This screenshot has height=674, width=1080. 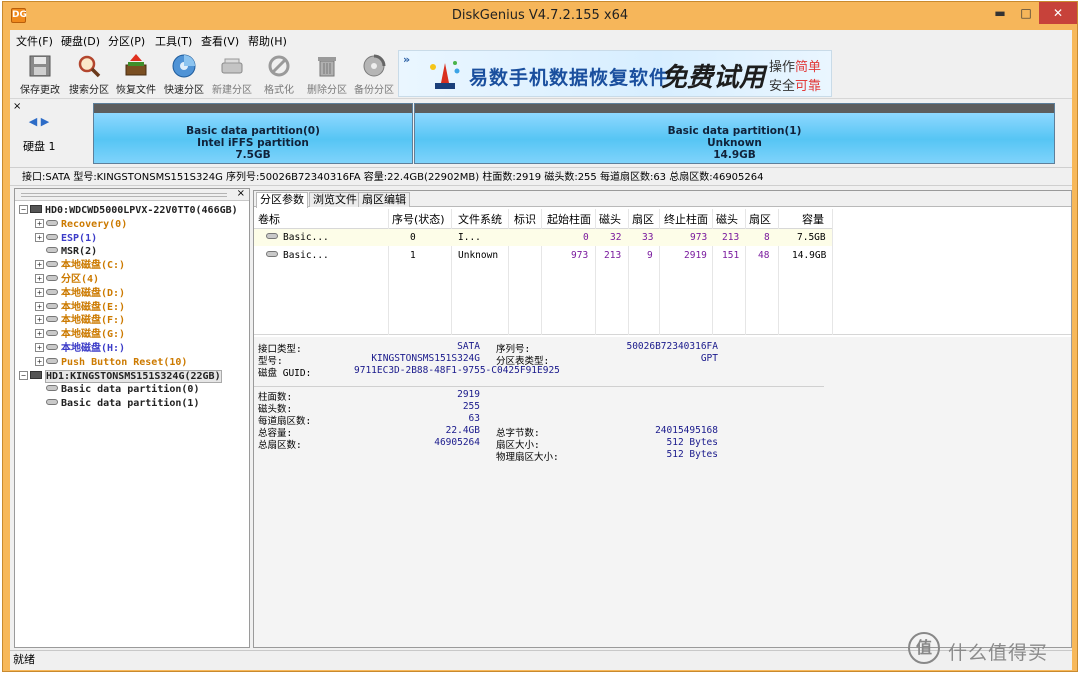 What do you see at coordinates (269, 219) in the screenshot?
I see `col-header-label: 卷标` at bounding box center [269, 219].